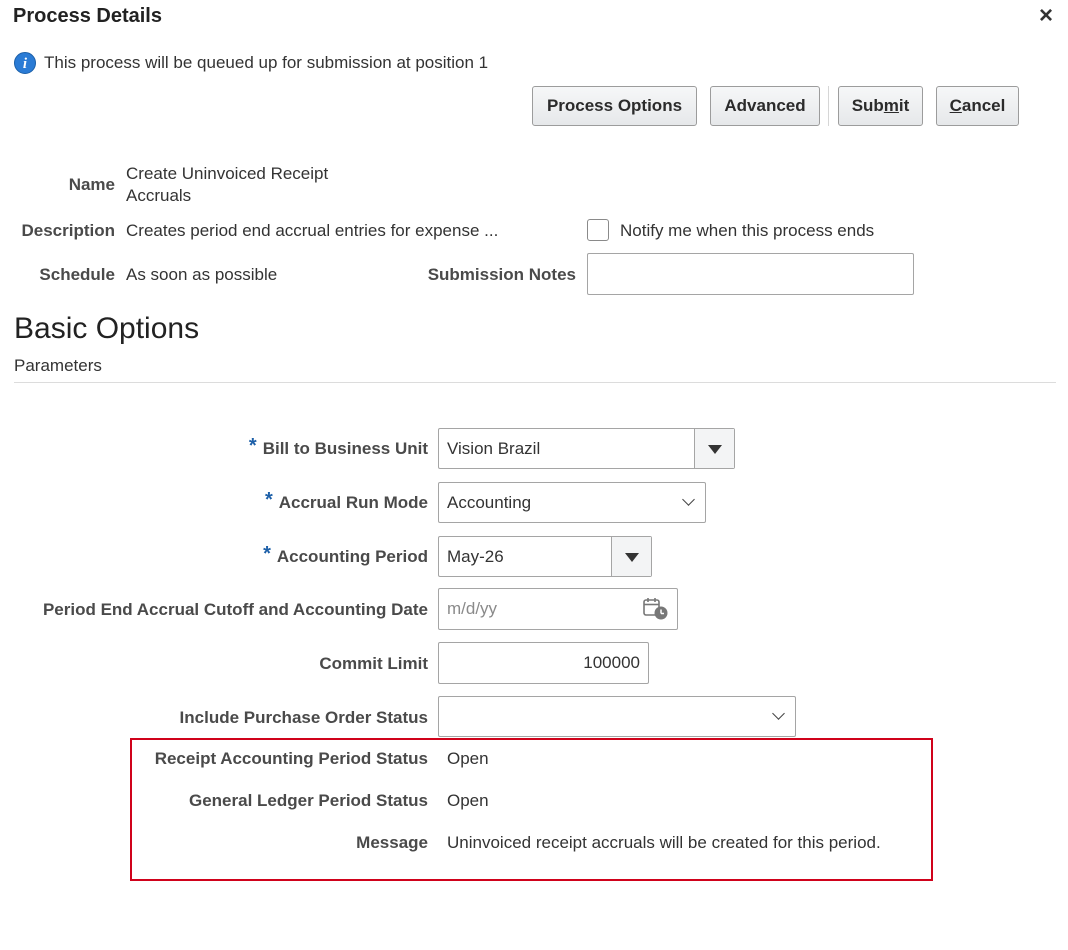  Describe the element at coordinates (107, 328) in the screenshot. I see `section-heading: Basic Options` at that location.